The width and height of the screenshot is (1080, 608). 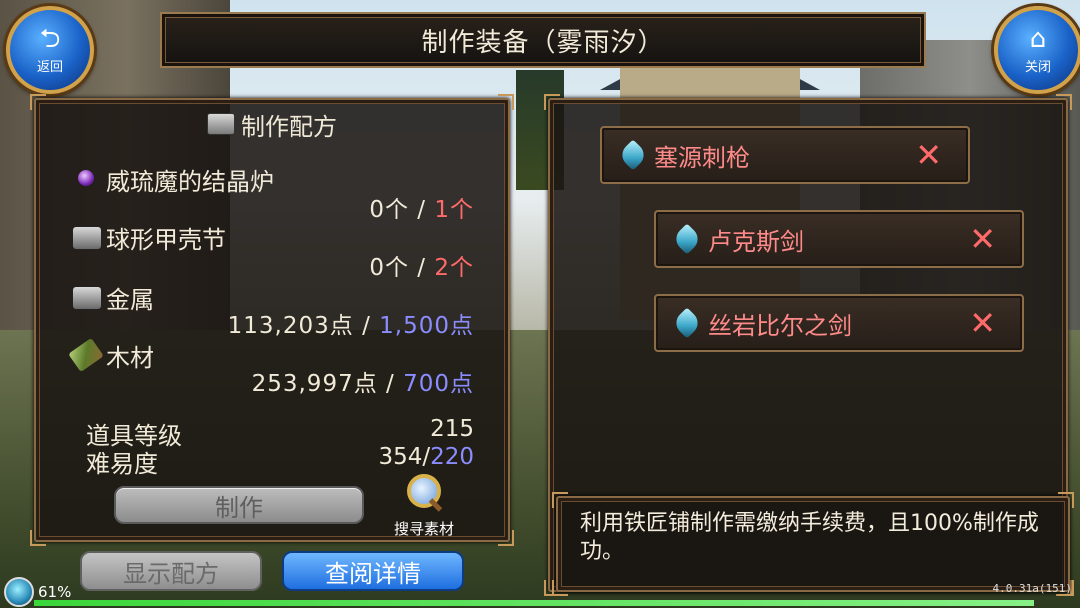 I want to click on material-name: 金属, so click(x=130, y=300).